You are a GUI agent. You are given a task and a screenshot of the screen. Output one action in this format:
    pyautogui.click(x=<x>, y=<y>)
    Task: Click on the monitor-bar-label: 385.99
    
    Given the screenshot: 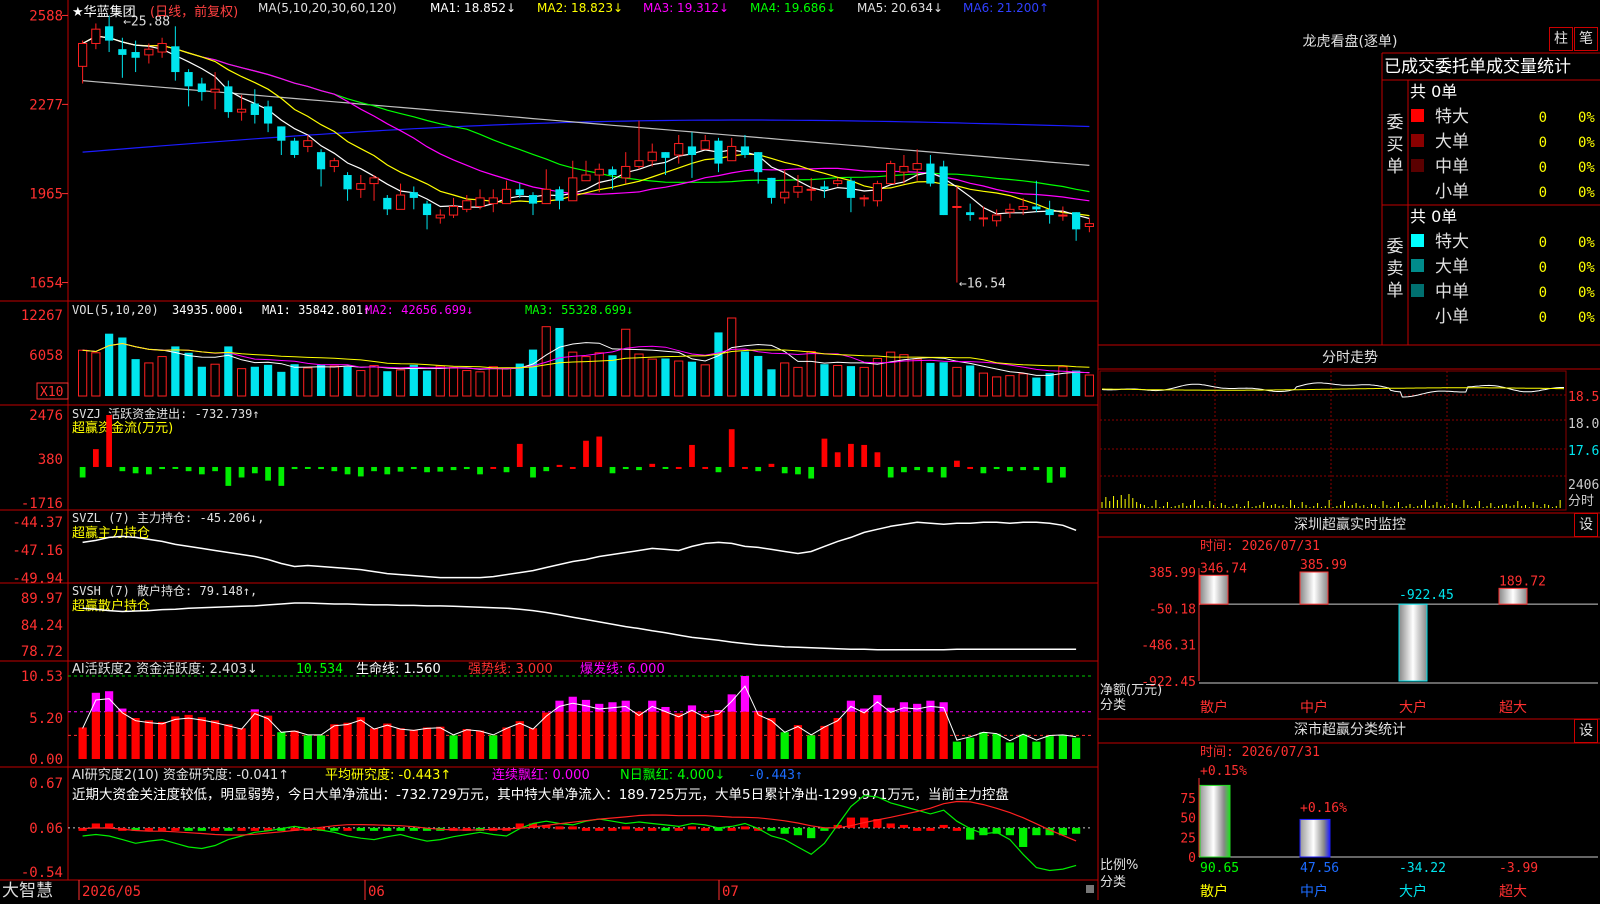 What is the action you would take?
    pyautogui.click(x=1323, y=565)
    